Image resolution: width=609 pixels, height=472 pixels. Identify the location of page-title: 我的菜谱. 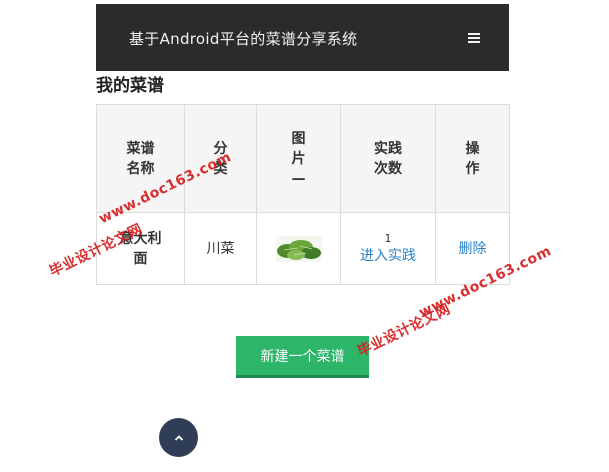
(130, 86).